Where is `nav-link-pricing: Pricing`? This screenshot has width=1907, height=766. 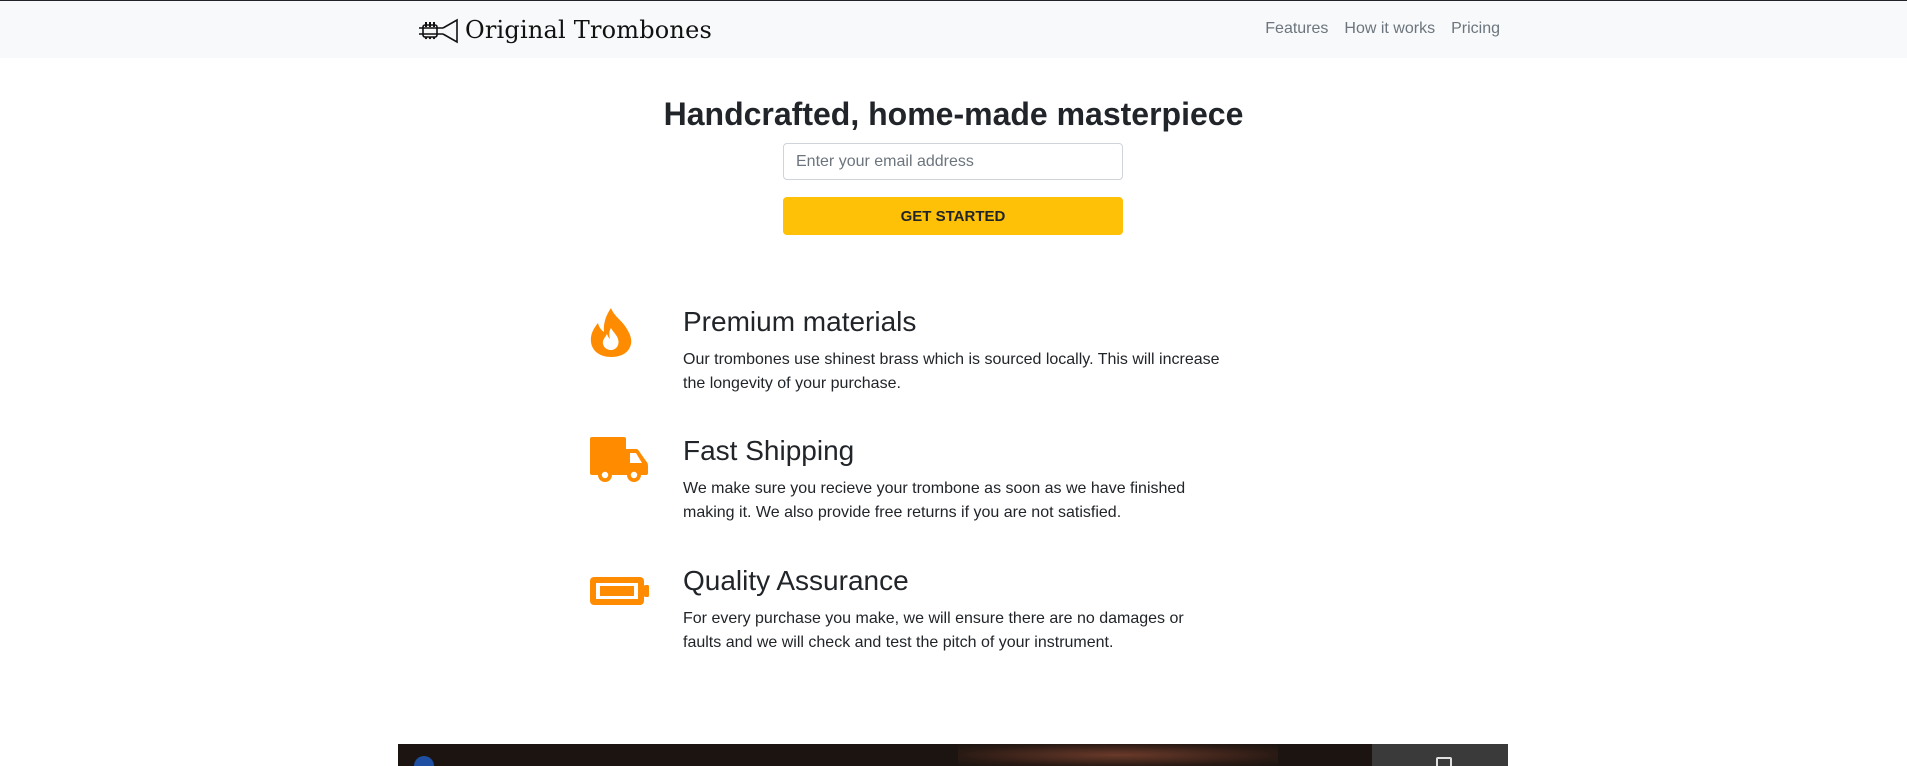
nav-link-pricing: Pricing is located at coordinates (1475, 29).